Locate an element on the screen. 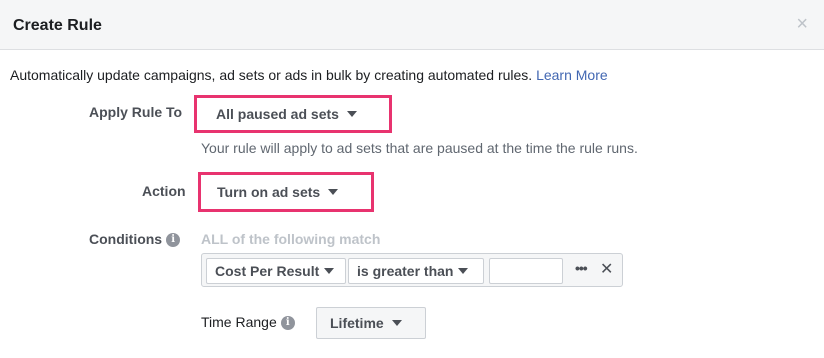 This screenshot has width=824, height=358. operator-dropdown: is greater than is located at coordinates (416, 271).